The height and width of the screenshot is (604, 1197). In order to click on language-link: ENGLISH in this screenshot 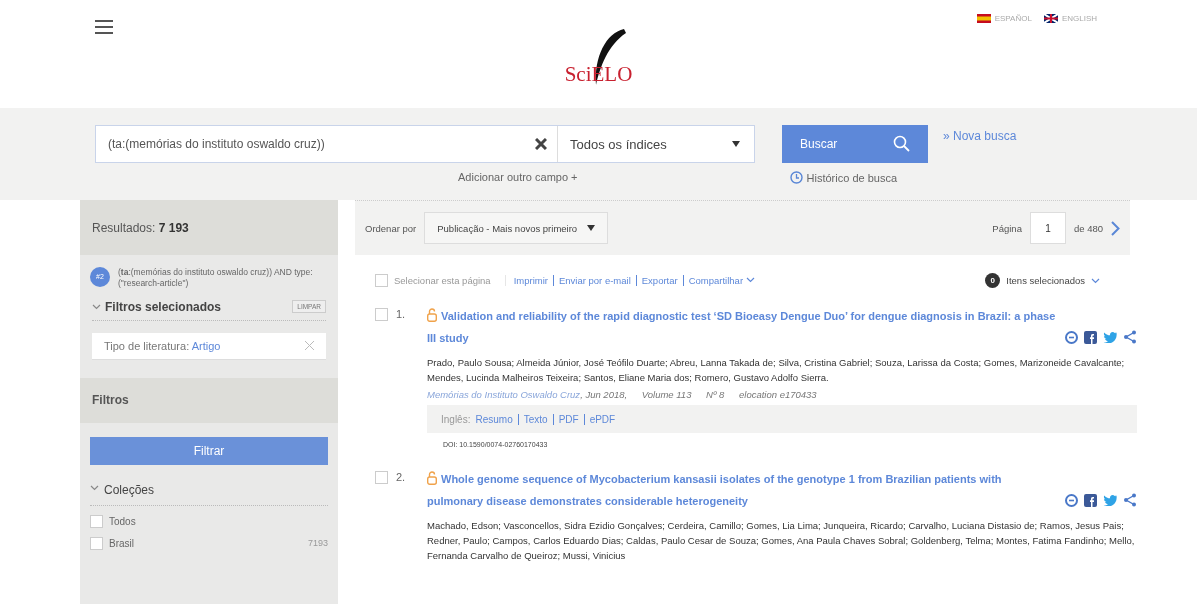, I will do `click(1079, 18)`.